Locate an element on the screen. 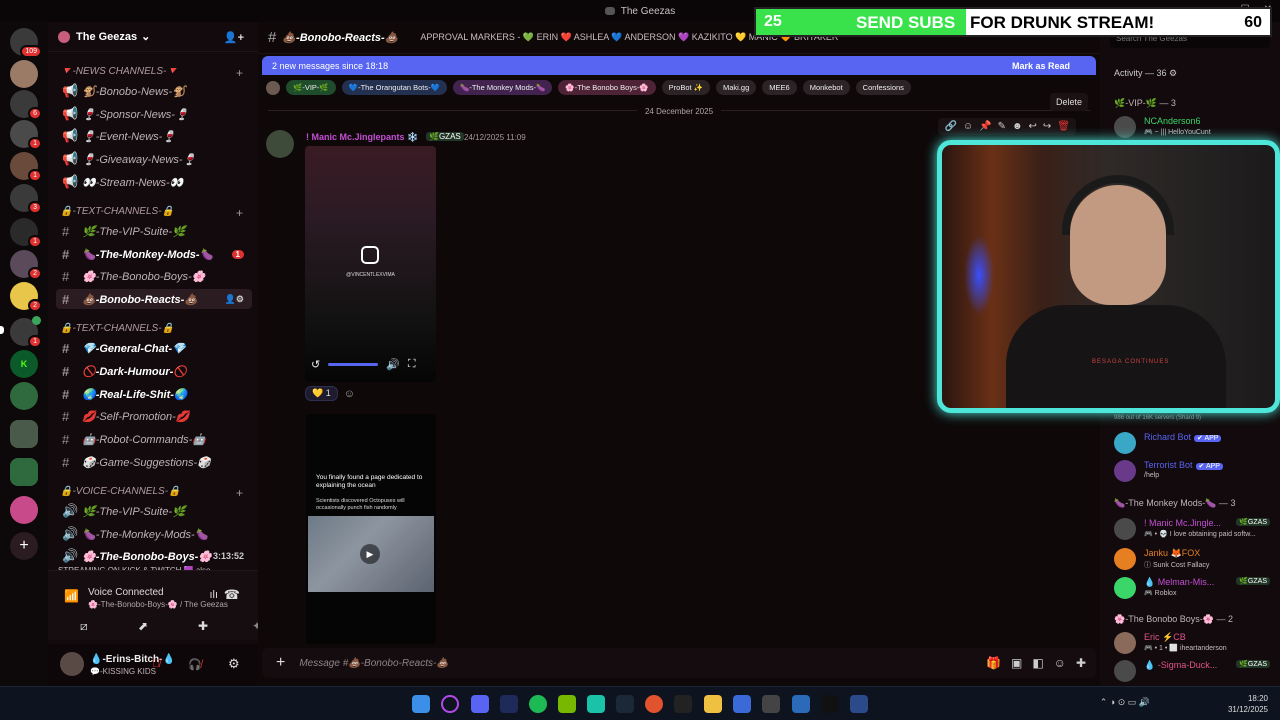 Image resolution: width=1280 pixels, height=720 pixels. kick-server-icon: K is located at coordinates (24, 364).